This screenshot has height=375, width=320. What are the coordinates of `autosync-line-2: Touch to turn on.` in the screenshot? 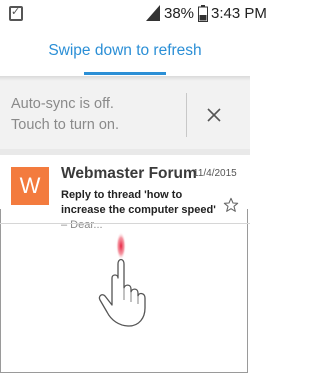 It's located at (65, 125).